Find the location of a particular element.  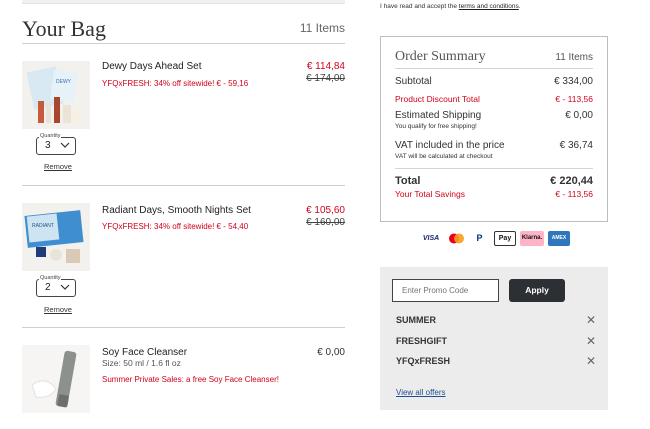

product-image-graphic is located at coordinates (56, 379).